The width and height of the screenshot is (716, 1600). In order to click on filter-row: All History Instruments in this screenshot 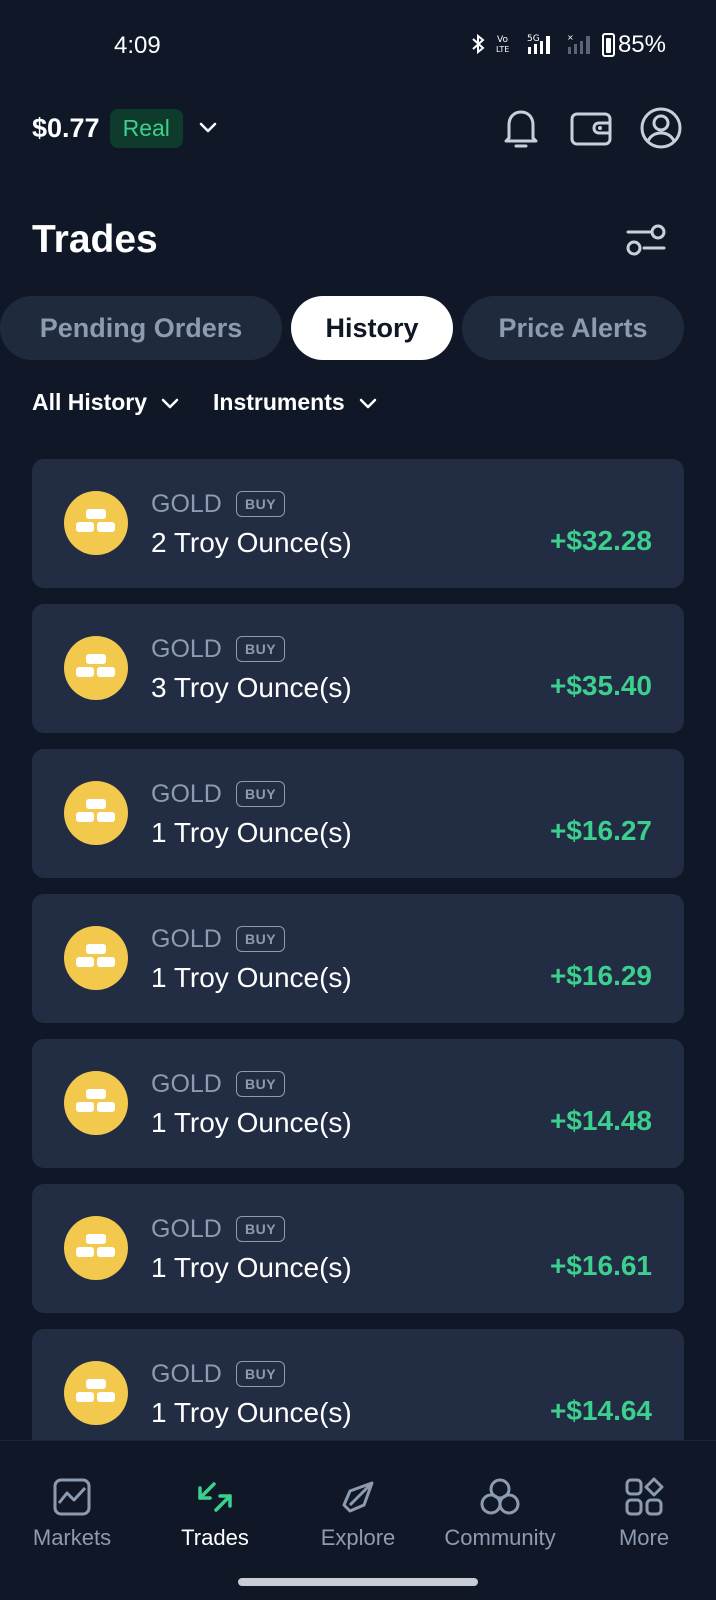, I will do `click(204, 402)`.